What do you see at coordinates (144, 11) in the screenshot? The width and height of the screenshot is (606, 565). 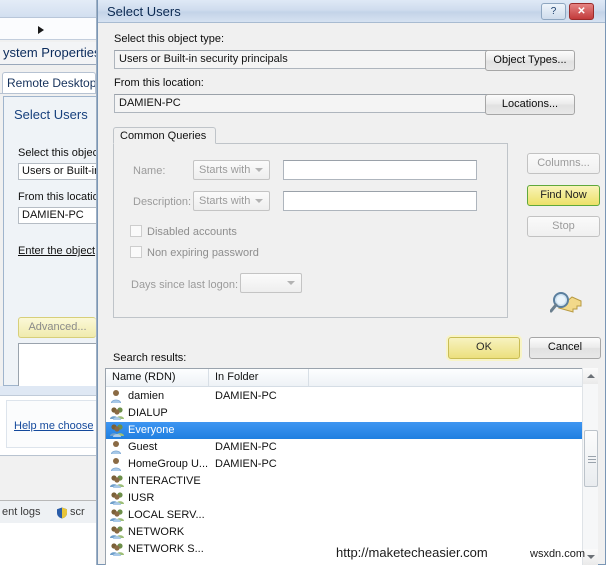 I see `dialog-title: Select Users` at bounding box center [144, 11].